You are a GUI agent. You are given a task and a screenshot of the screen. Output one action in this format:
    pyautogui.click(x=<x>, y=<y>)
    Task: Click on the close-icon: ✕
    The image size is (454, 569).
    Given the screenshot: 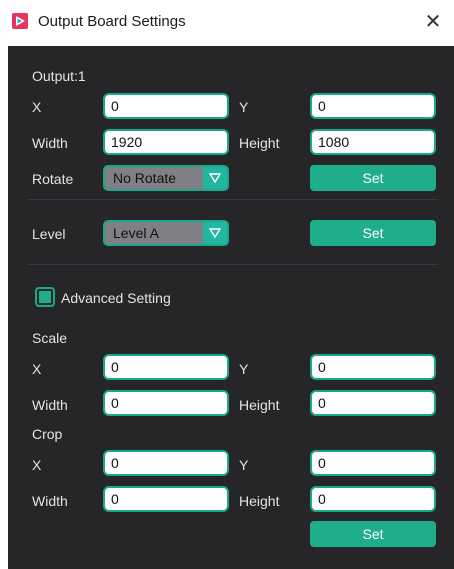 What is the action you would take?
    pyautogui.click(x=433, y=22)
    